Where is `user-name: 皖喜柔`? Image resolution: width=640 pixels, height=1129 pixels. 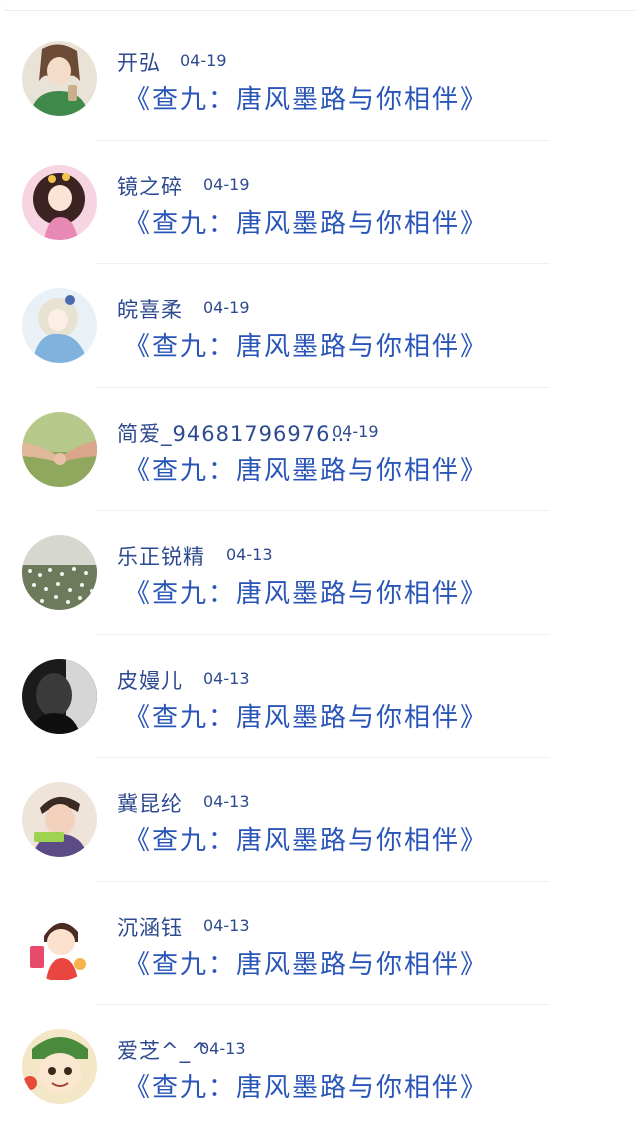 user-name: 皖喜柔 is located at coordinates (150, 309).